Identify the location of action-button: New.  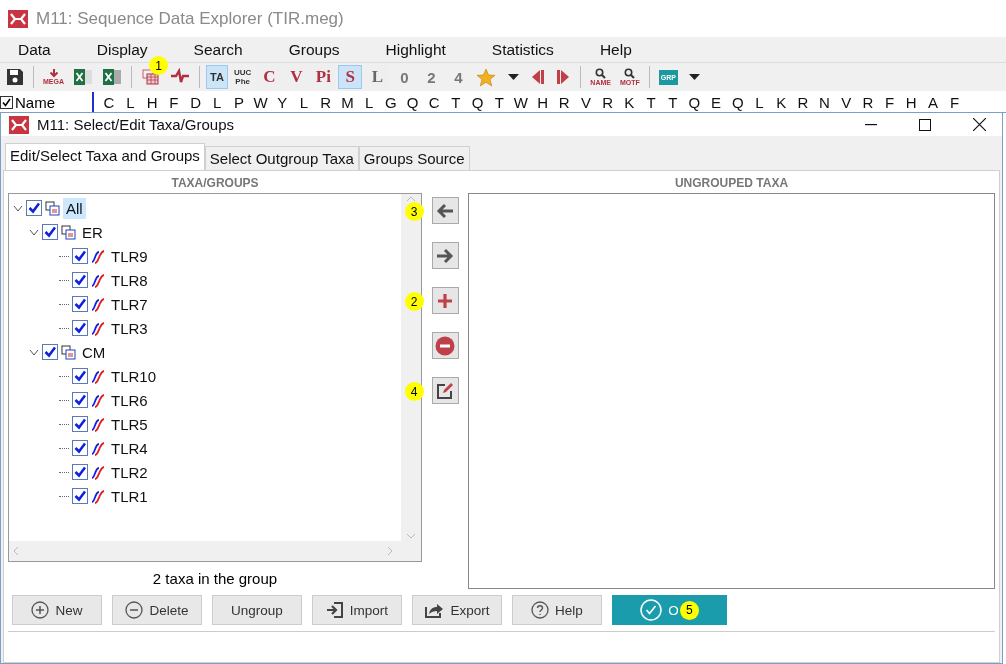
(57, 610).